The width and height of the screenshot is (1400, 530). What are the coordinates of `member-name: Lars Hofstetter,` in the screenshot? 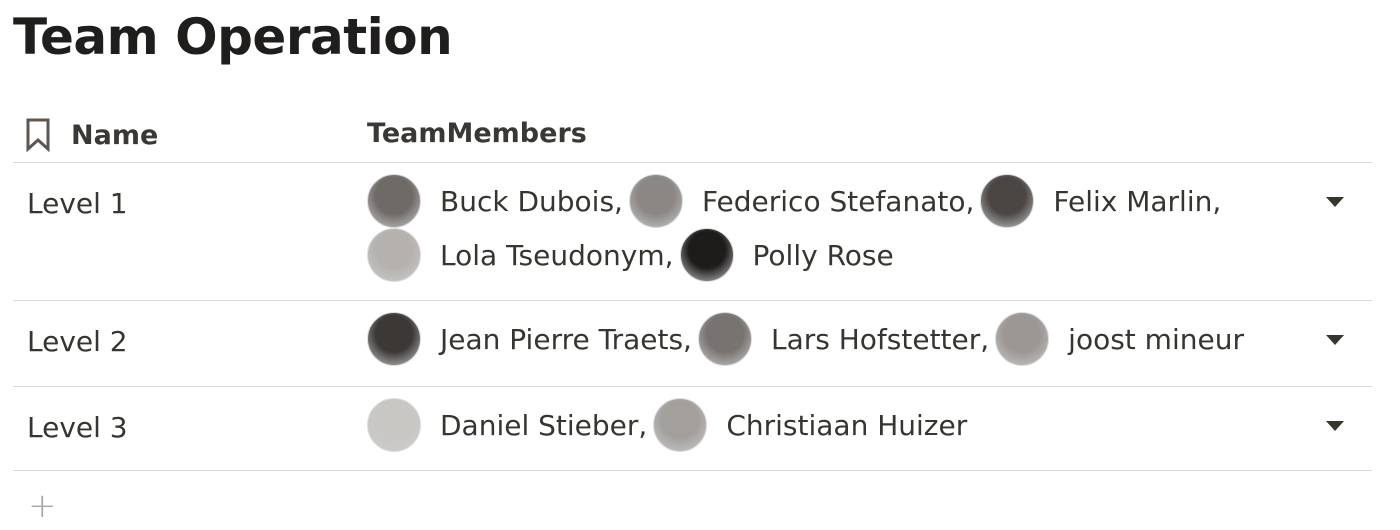 It's located at (880, 339).